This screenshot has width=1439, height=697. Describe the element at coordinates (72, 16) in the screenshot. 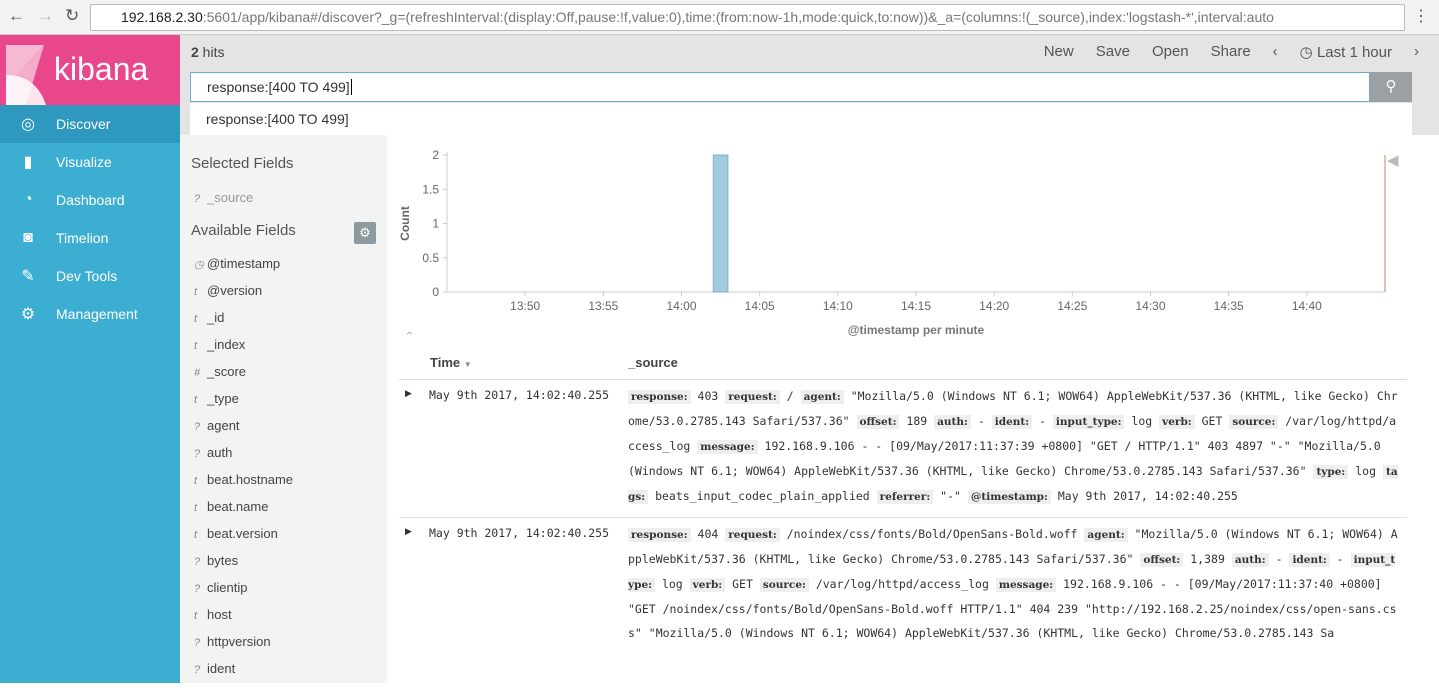

I see `reload-icon: ↻` at that location.